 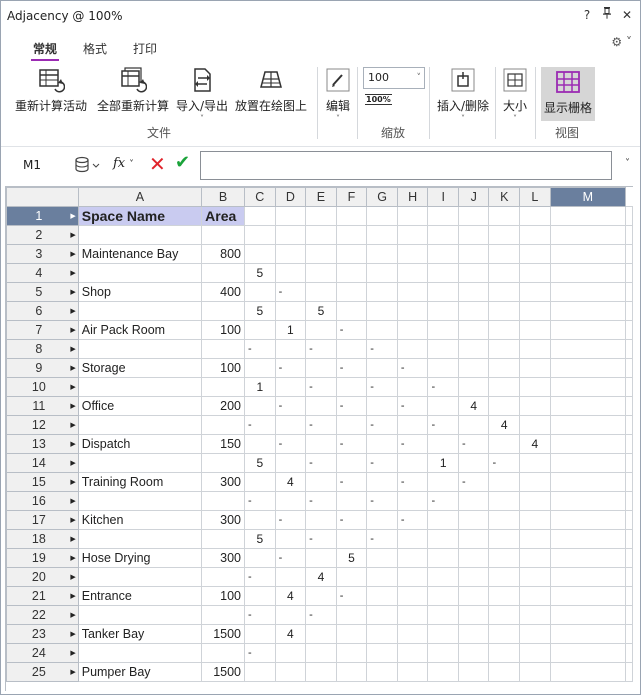 What do you see at coordinates (463, 95) in the screenshot?
I see `insert-delete-button: 插入/删除 ˅` at bounding box center [463, 95].